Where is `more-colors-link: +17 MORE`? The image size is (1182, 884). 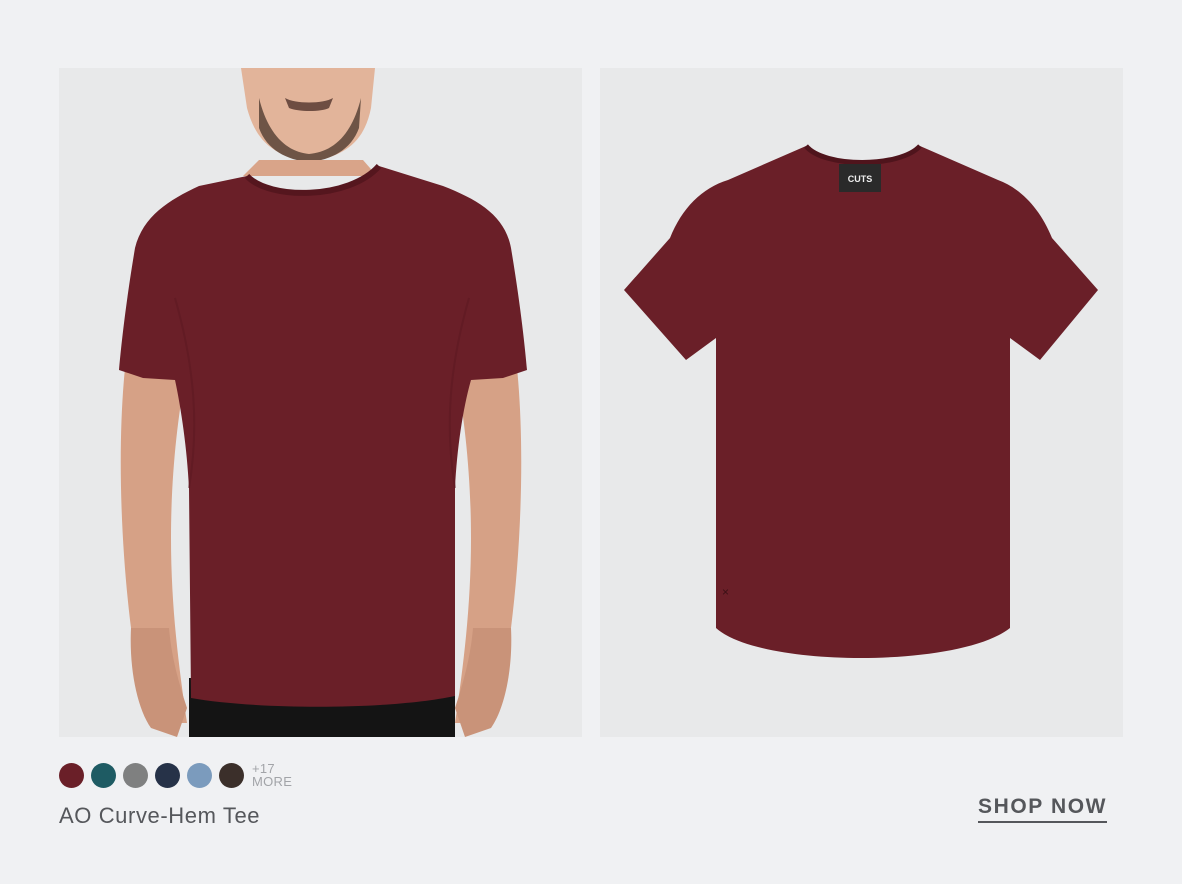
more-colors-link: +17 MORE is located at coordinates (272, 775).